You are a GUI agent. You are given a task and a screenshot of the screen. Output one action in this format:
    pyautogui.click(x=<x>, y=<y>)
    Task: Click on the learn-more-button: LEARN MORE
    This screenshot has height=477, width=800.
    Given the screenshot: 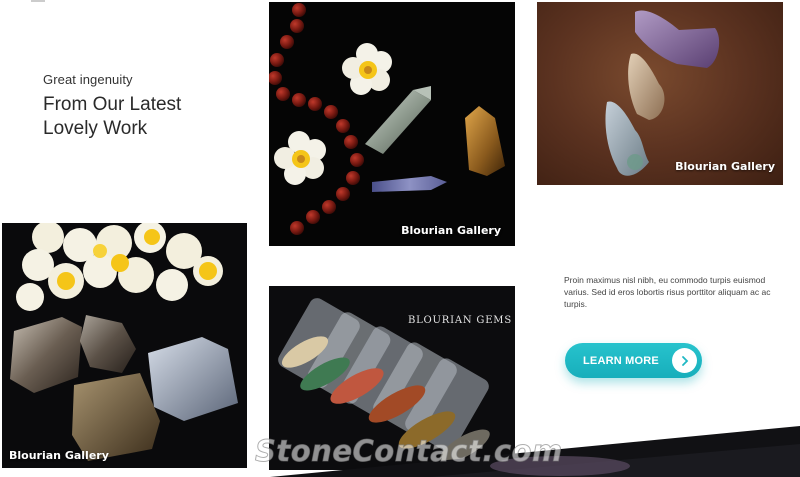 What is the action you would take?
    pyautogui.click(x=633, y=360)
    